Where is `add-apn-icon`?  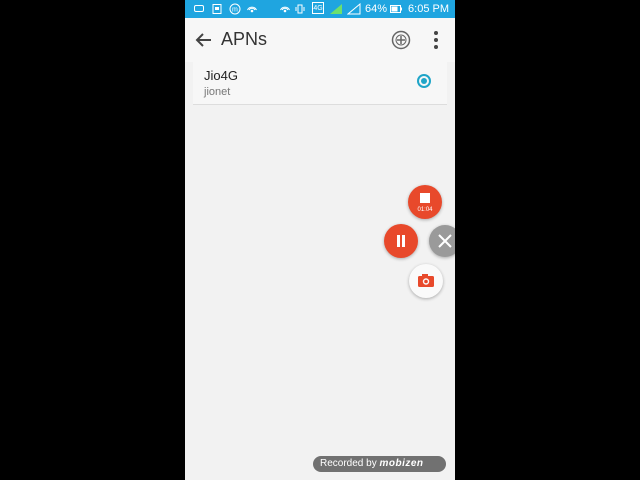
add-apn-icon is located at coordinates (401, 40).